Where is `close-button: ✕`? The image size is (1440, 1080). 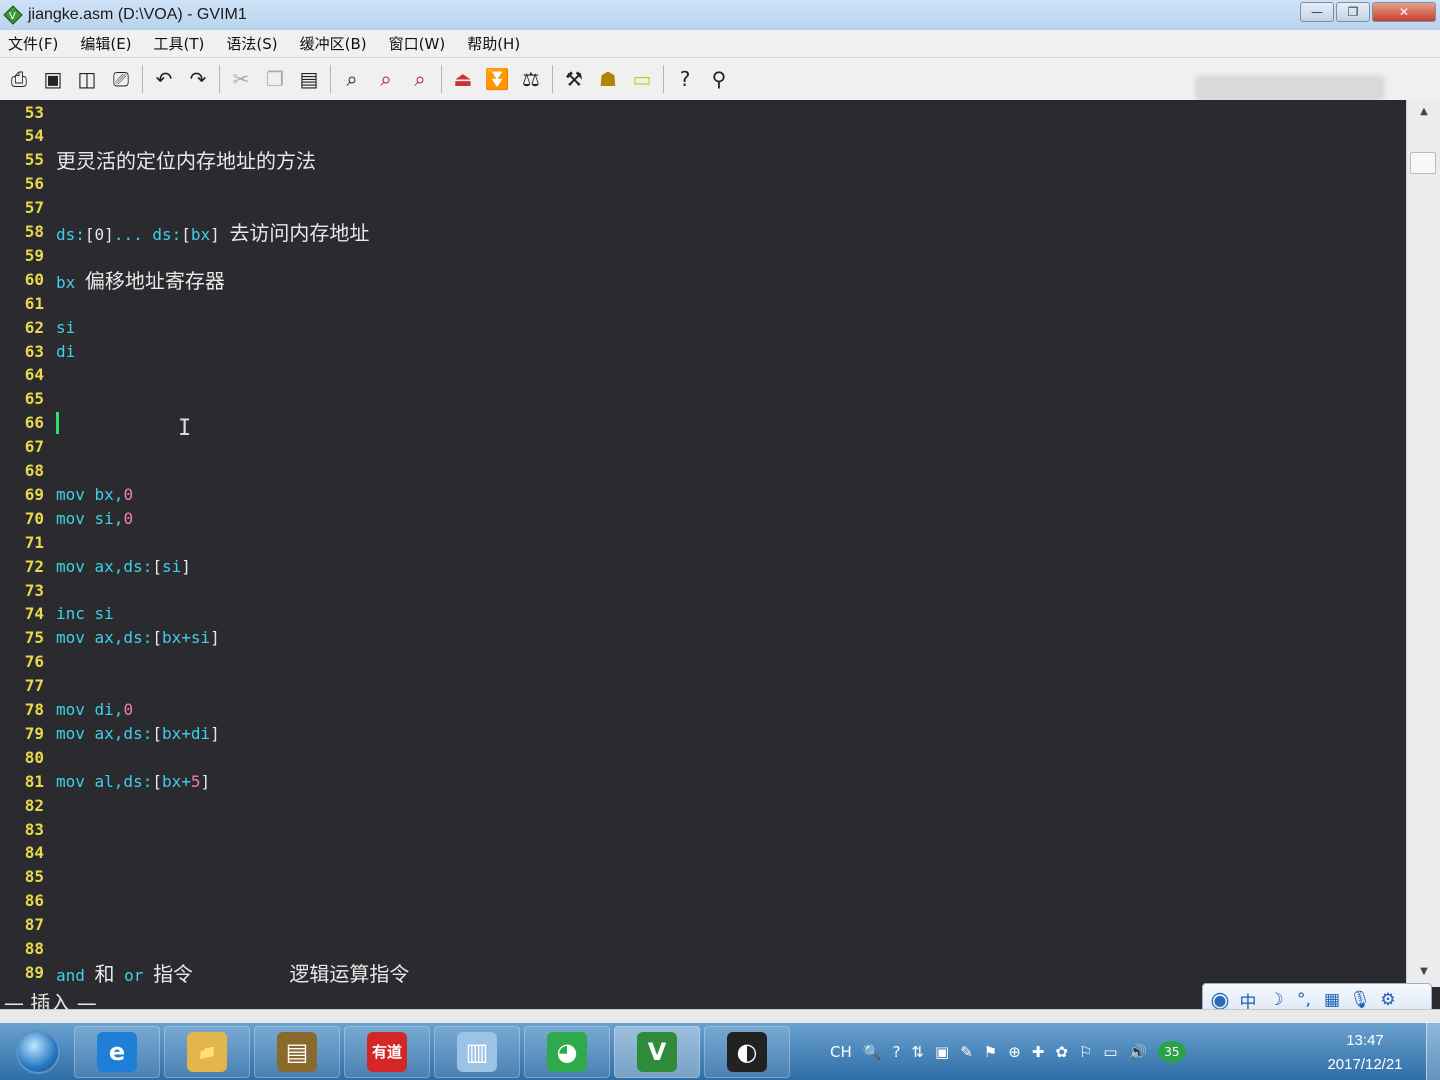
close-button: ✕ is located at coordinates (1404, 12).